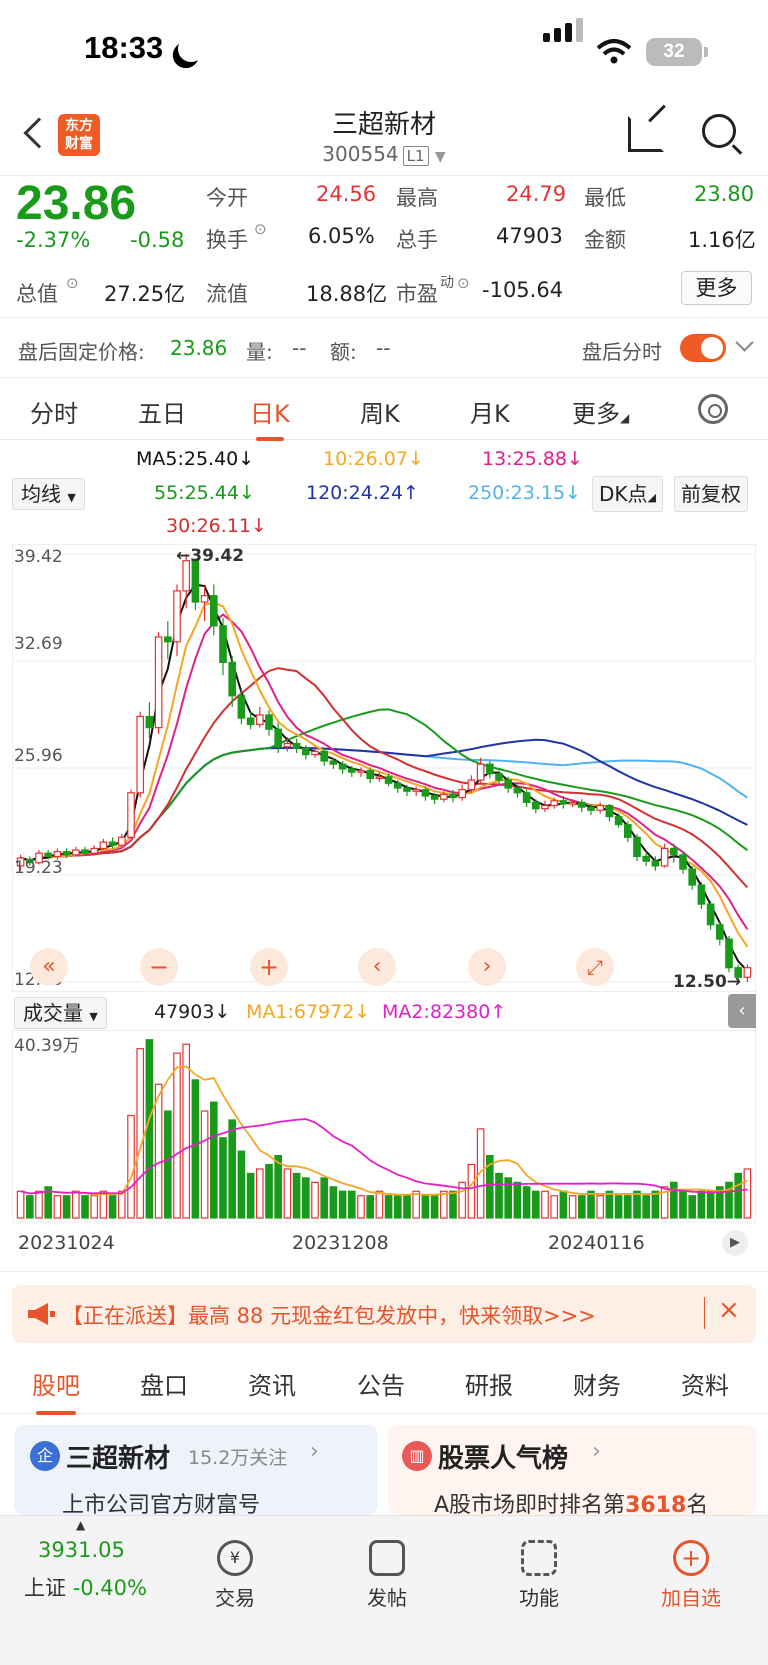 The height and width of the screenshot is (1665, 768). I want to click on after-hours-price: 23.86, so click(199, 348).